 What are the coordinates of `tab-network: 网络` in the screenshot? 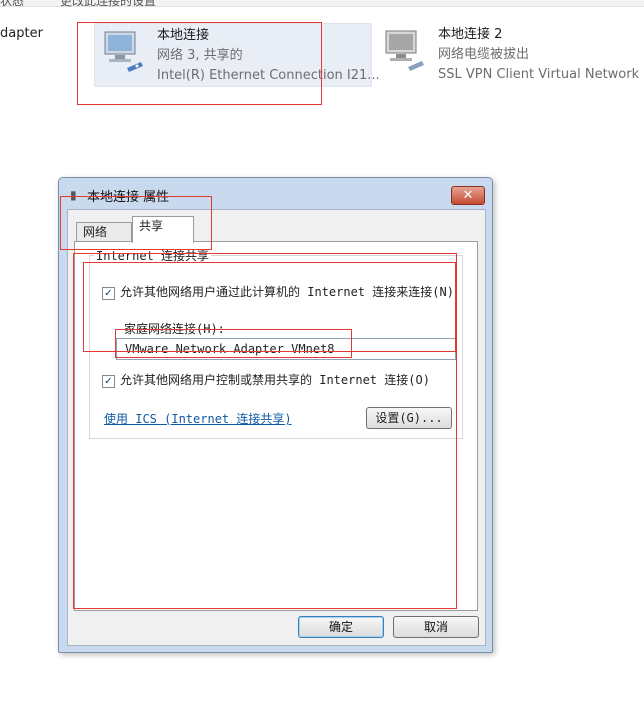 It's located at (104, 232).